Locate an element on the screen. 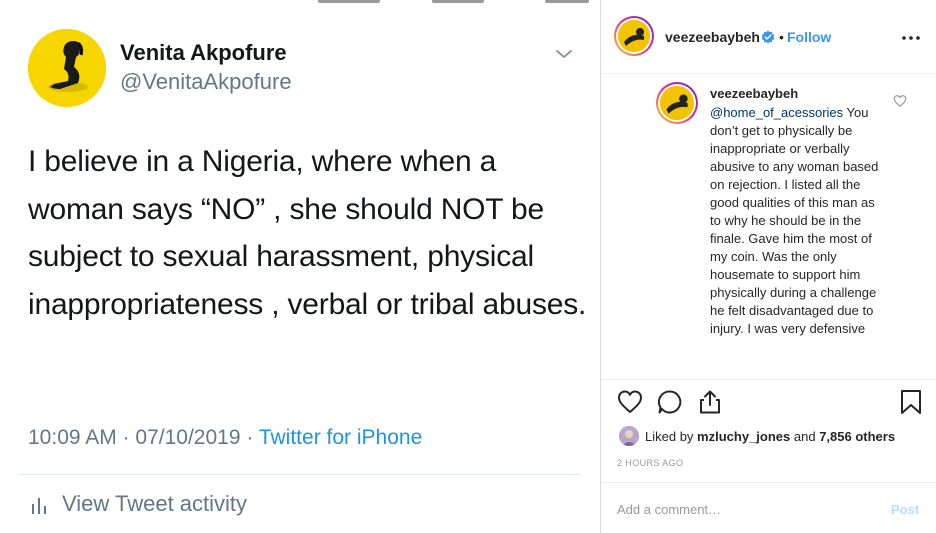  heart-icon is located at coordinates (630, 402).